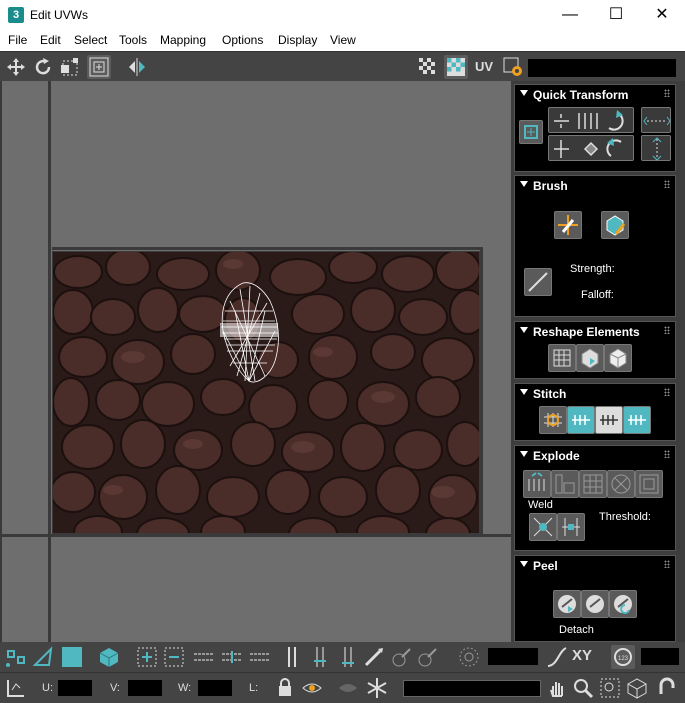 Image resolution: width=685 pixels, height=703 pixels. What do you see at coordinates (70, 67) in the screenshot?
I see `freeform-icon` at bounding box center [70, 67].